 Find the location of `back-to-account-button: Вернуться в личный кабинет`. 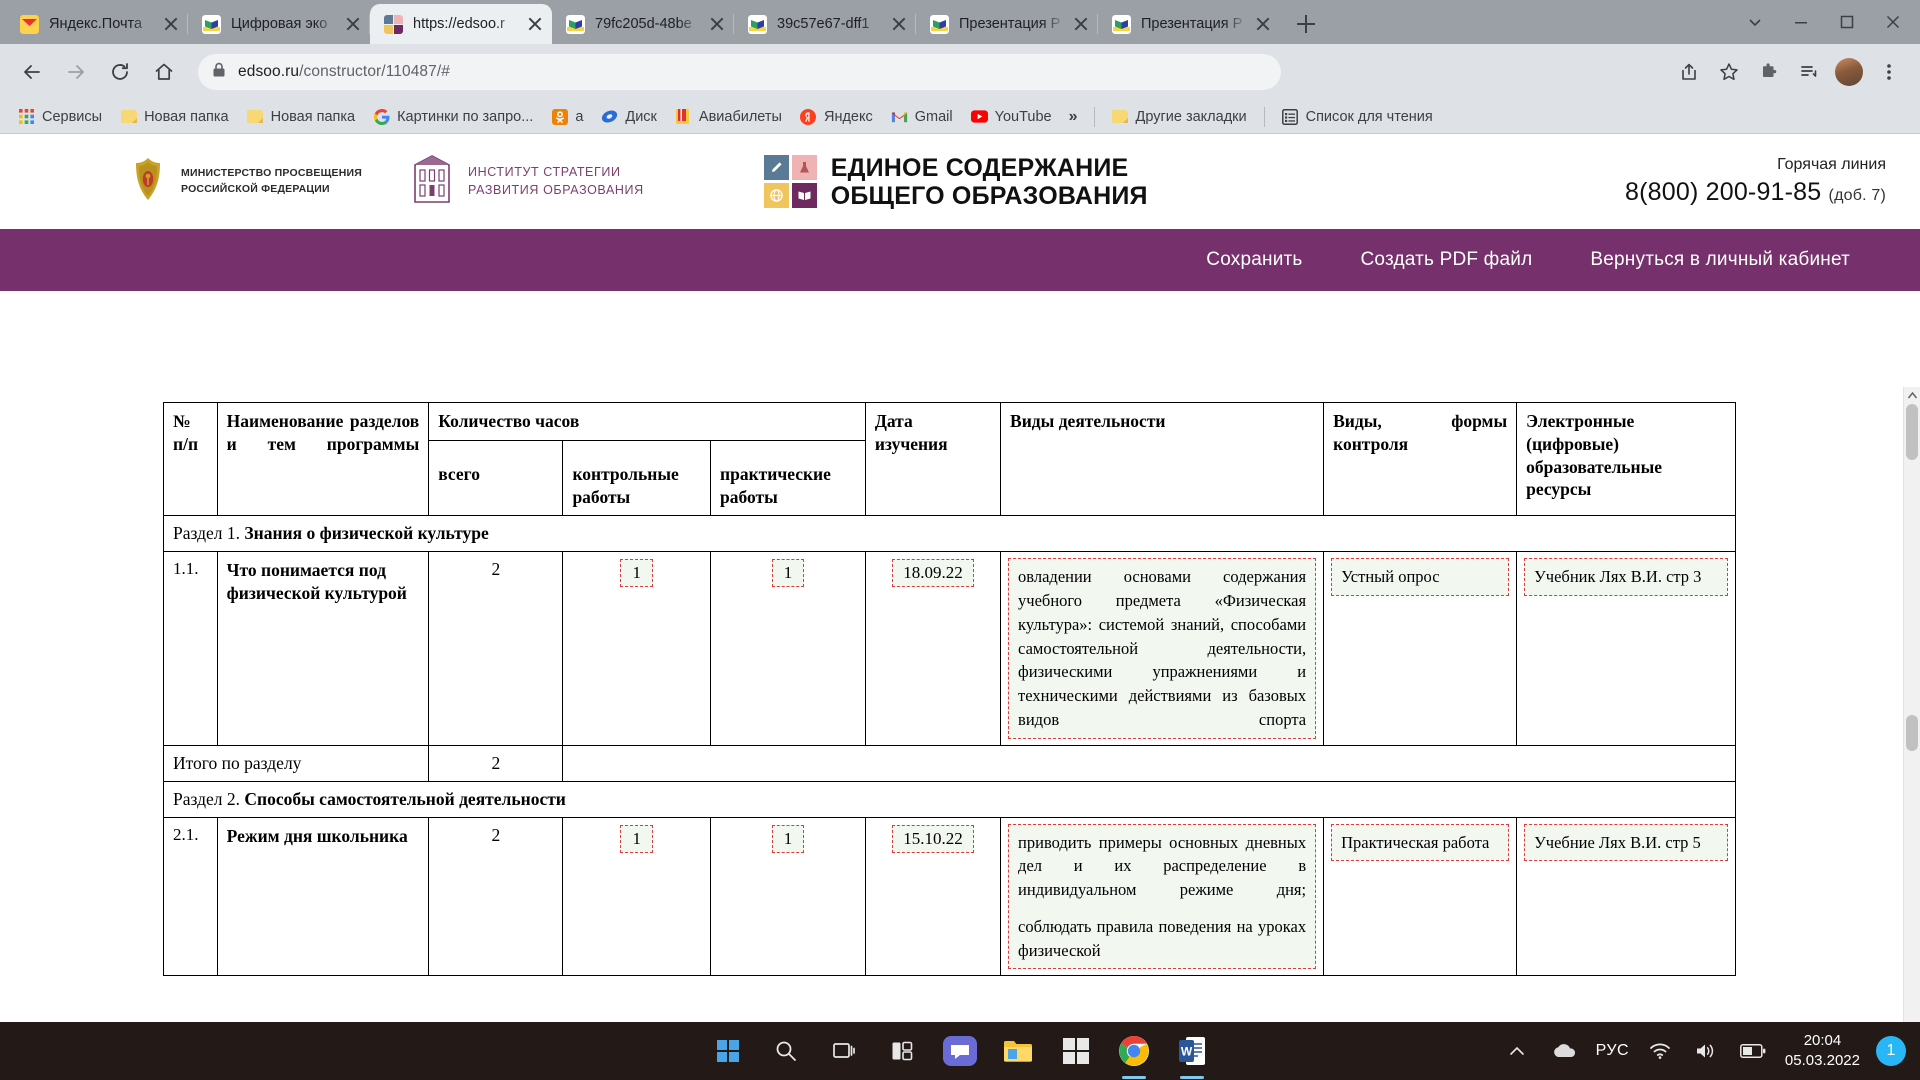

back-to-account-button: Вернуться в личный кабинет is located at coordinates (1720, 260).